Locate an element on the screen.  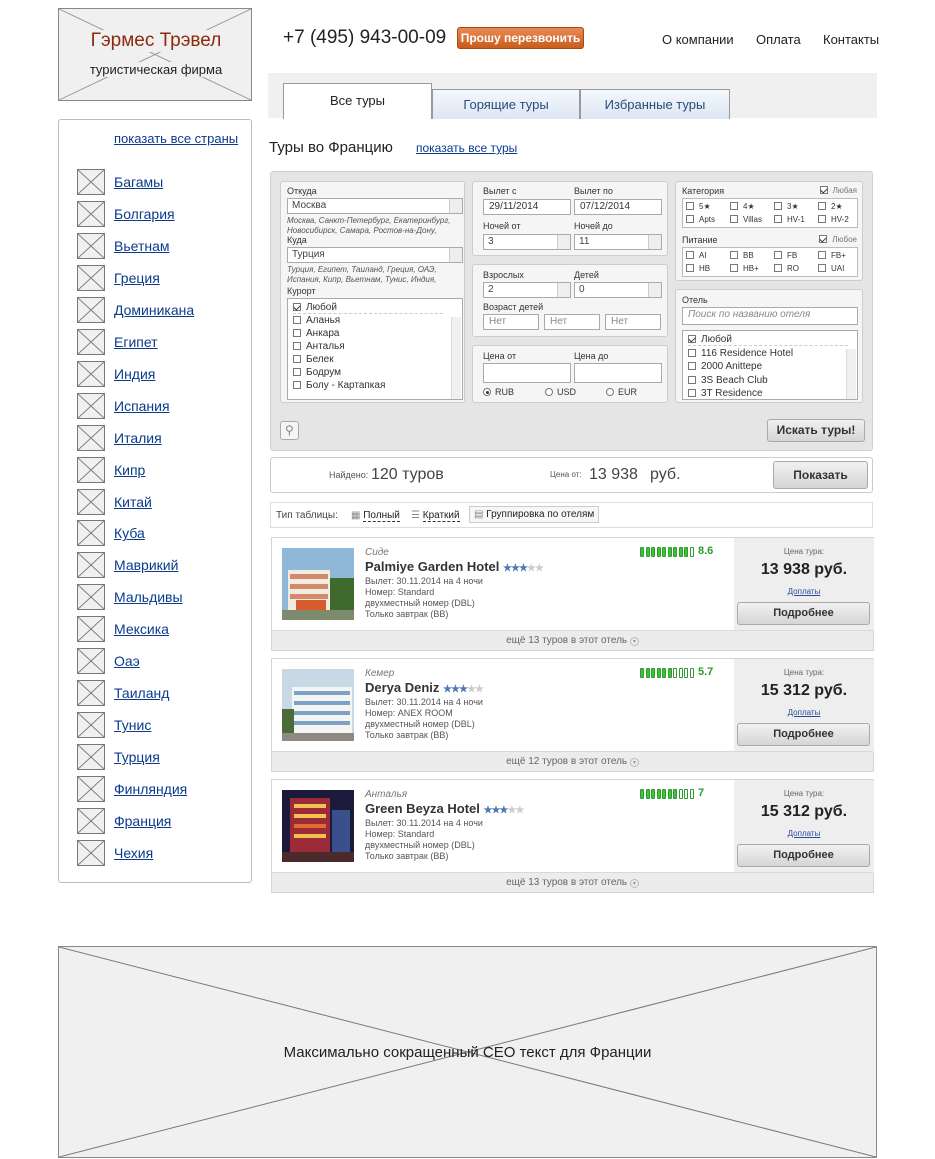
link-icon: ⚲ is located at coordinates (289, 430).